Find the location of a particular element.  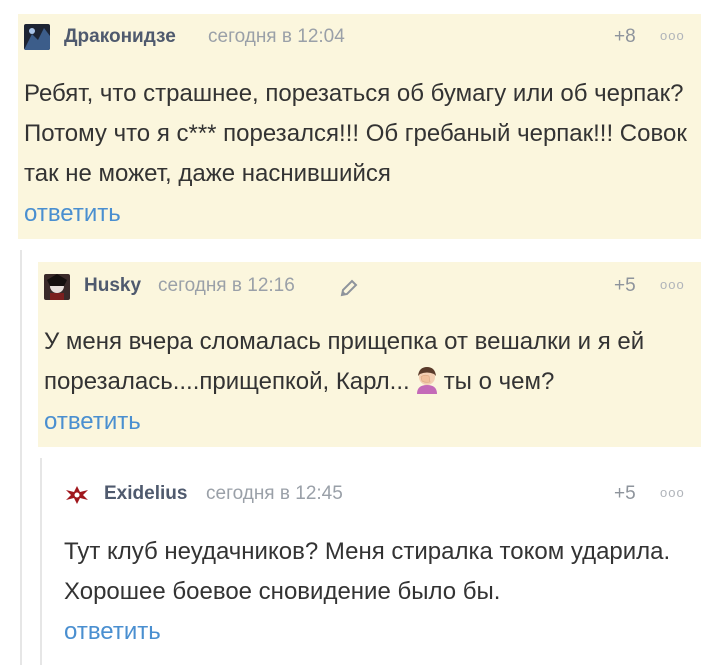

author-name: Husky is located at coordinates (112, 286).